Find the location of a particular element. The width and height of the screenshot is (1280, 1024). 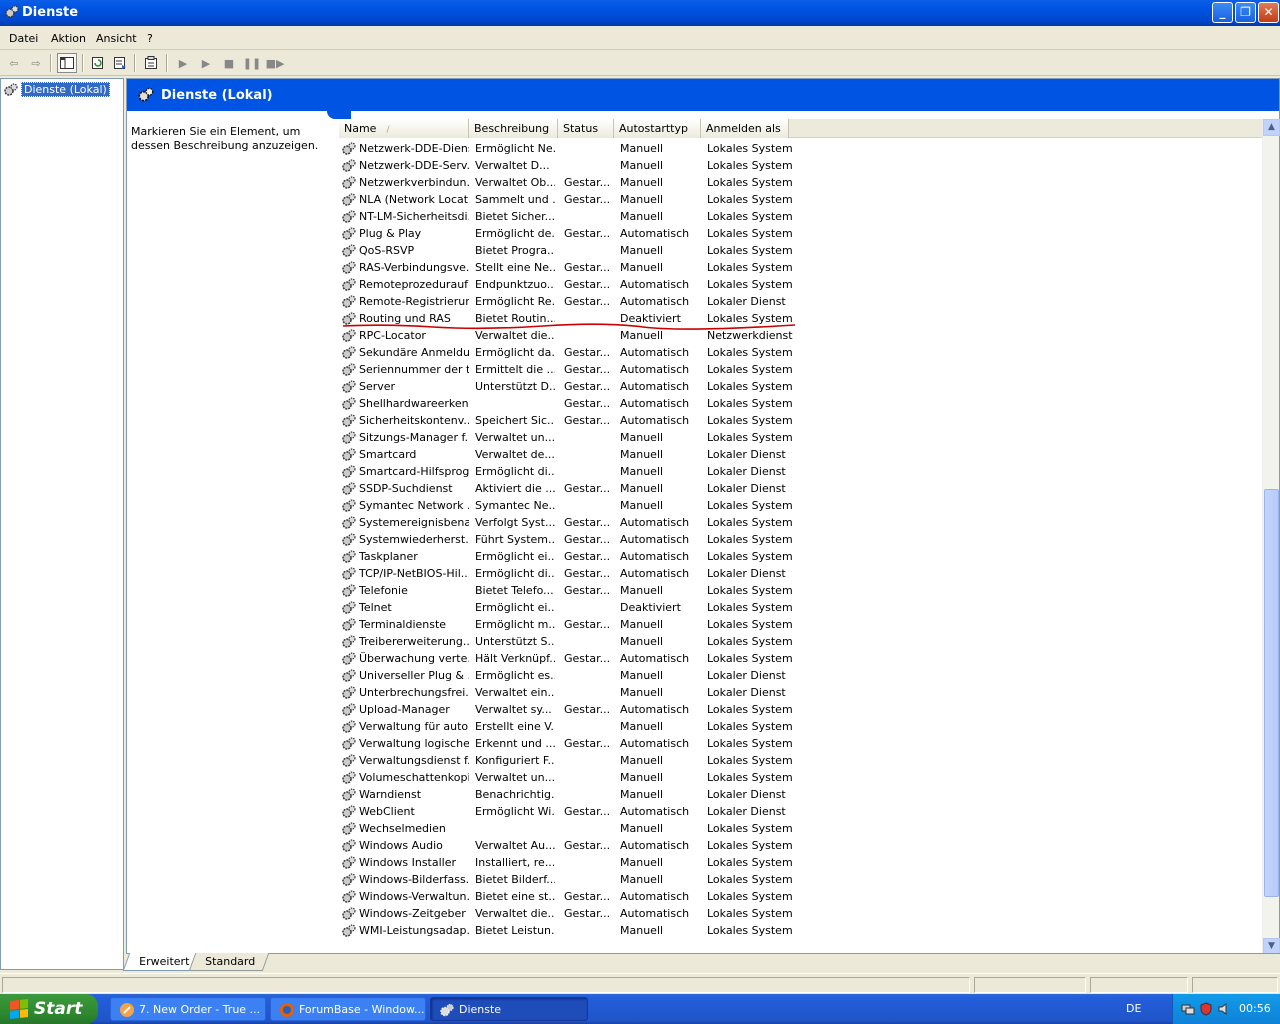

network-icon is located at coordinates (1188, 1009).